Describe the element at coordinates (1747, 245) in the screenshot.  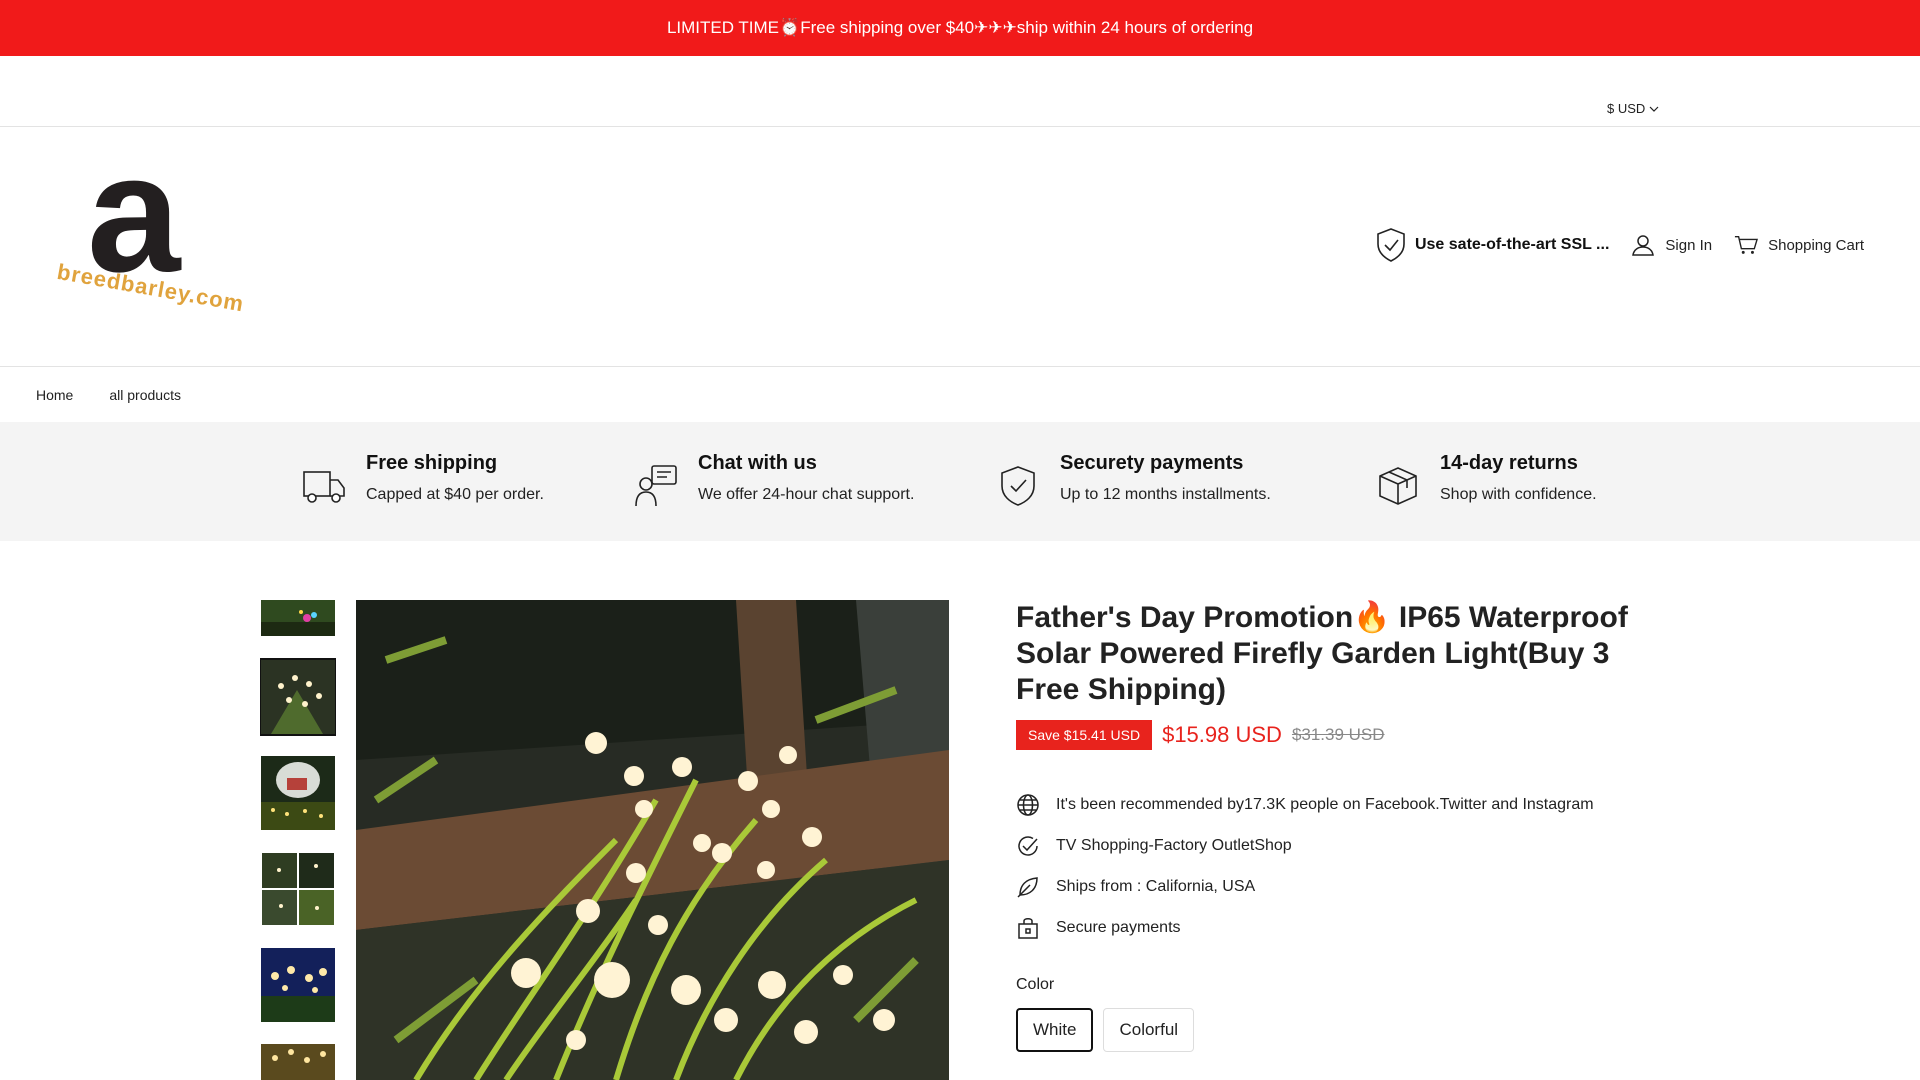
I see `cart-icon` at that location.